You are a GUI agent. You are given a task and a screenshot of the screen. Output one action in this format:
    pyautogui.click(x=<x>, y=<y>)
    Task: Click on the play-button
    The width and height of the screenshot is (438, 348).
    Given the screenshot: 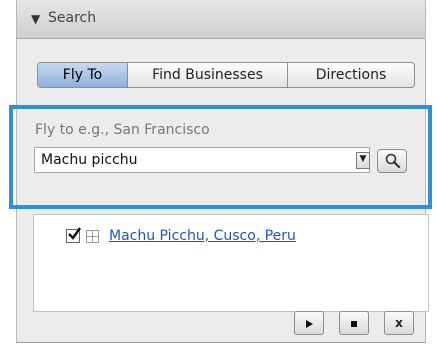 What is the action you would take?
    pyautogui.click(x=309, y=323)
    